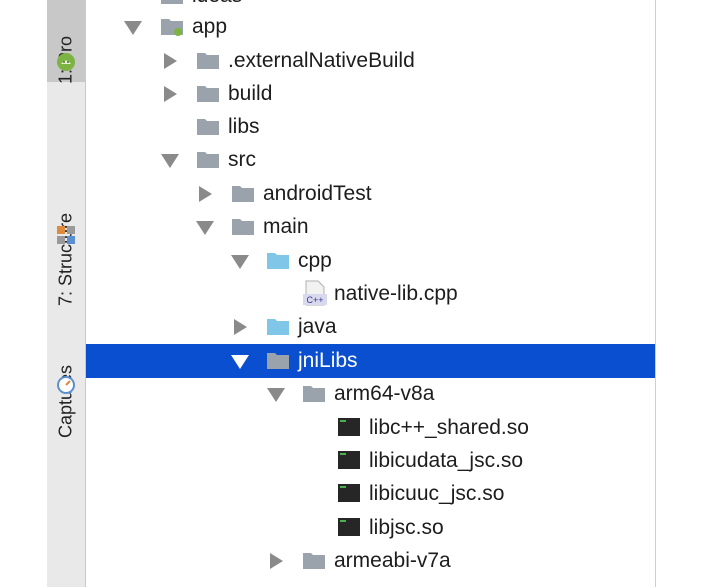  I want to click on tool-window-strip: 1: Pro 7: Structure Captures, so click(66, 293).